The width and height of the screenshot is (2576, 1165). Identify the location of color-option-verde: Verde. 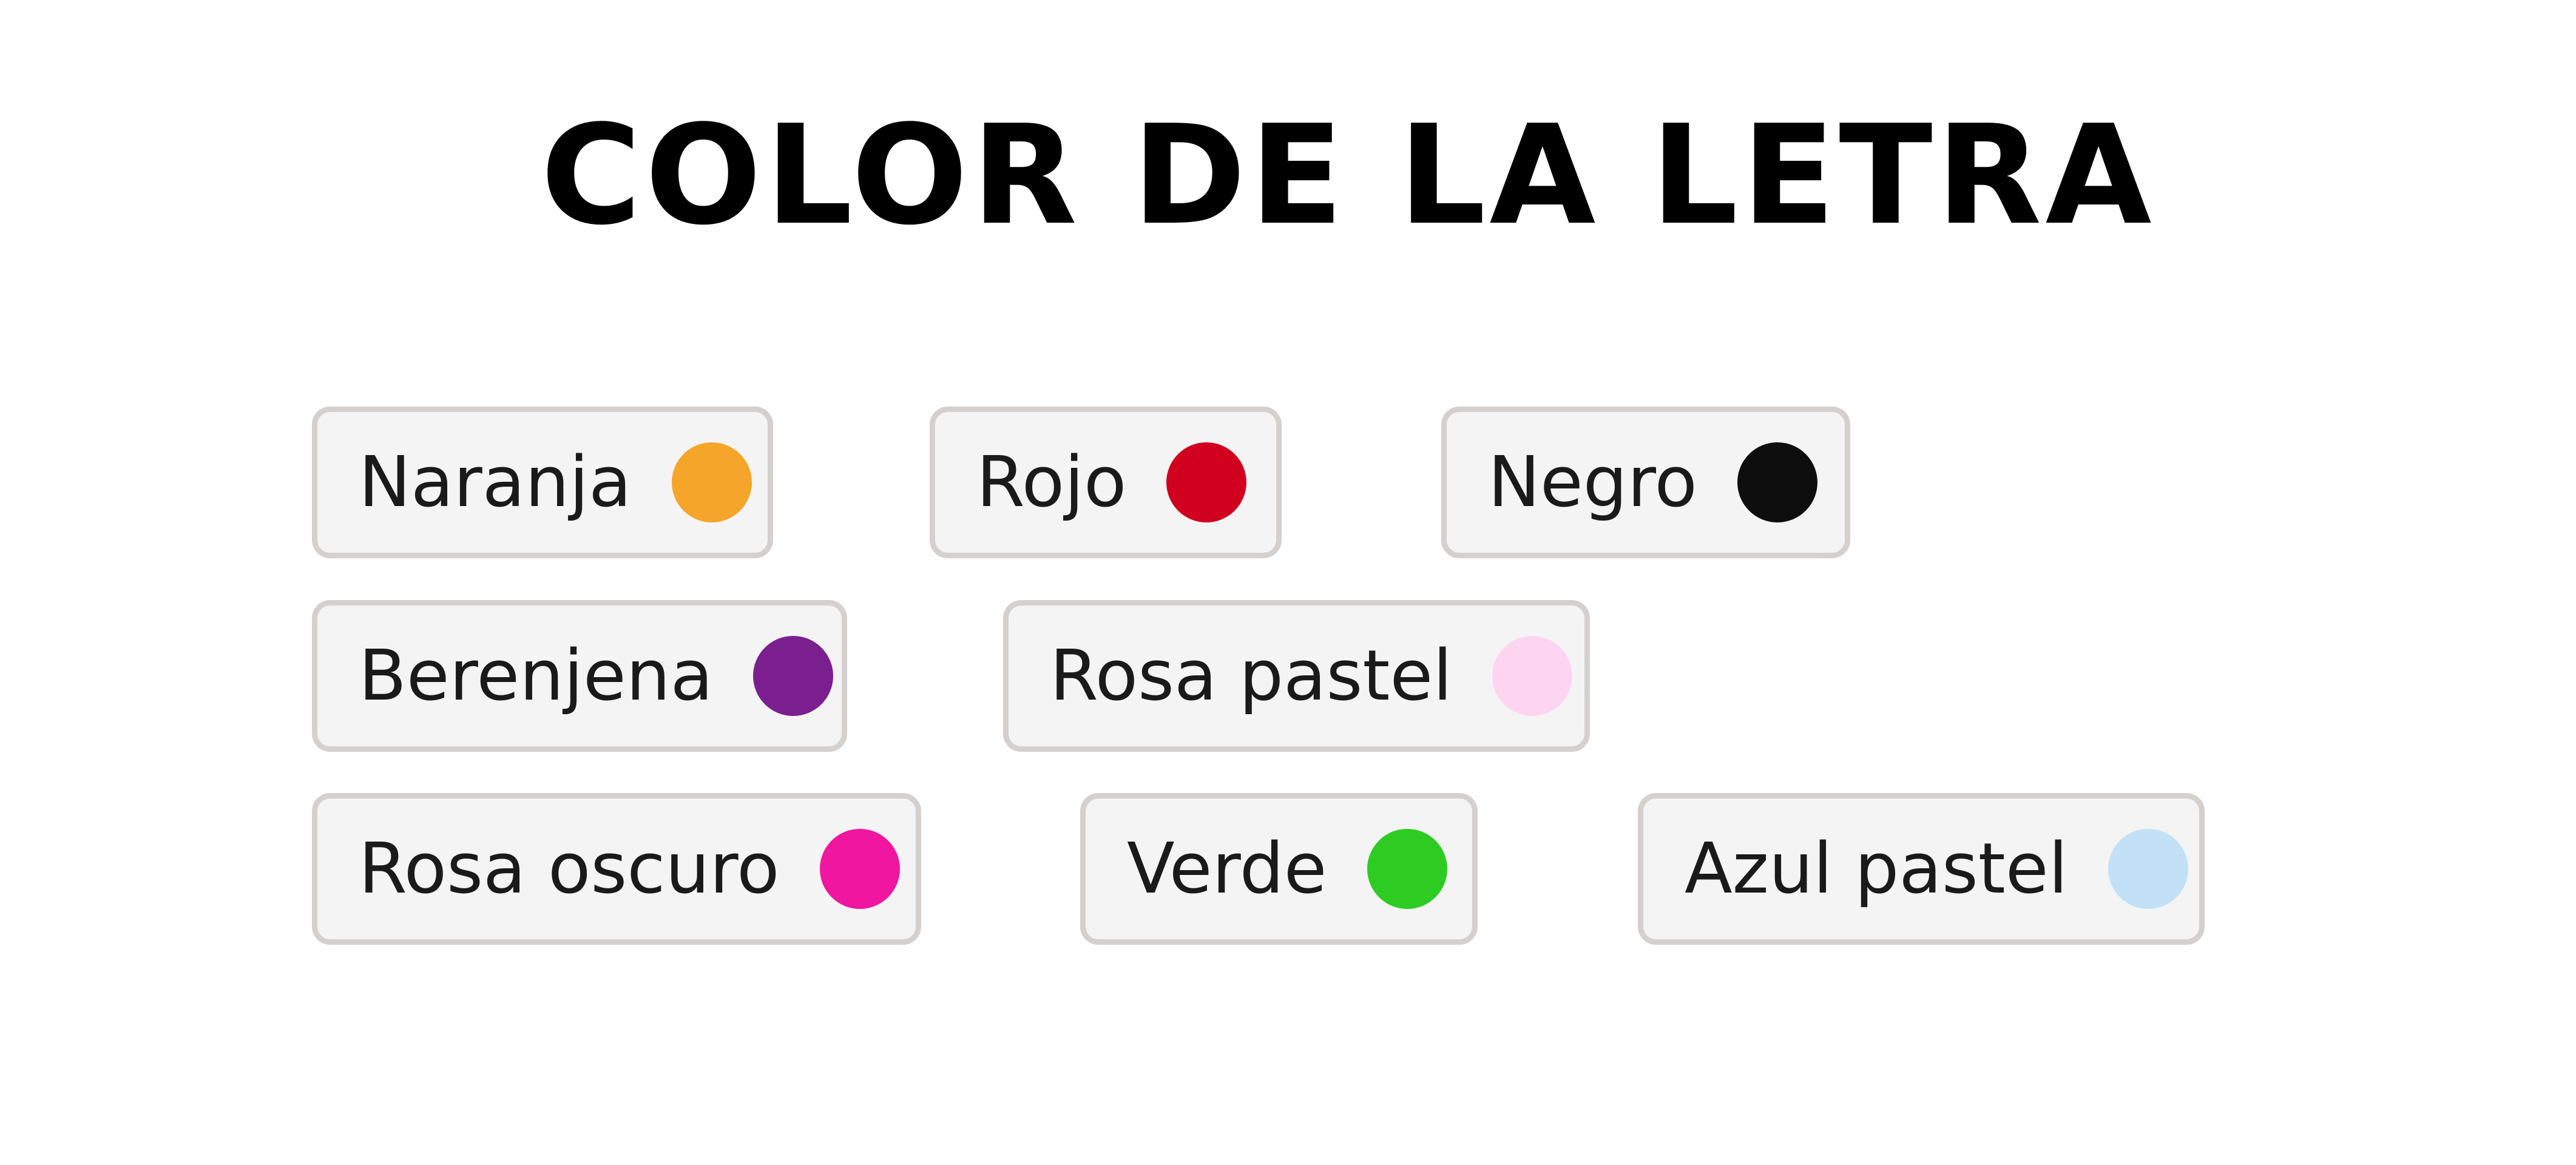
(1279, 869).